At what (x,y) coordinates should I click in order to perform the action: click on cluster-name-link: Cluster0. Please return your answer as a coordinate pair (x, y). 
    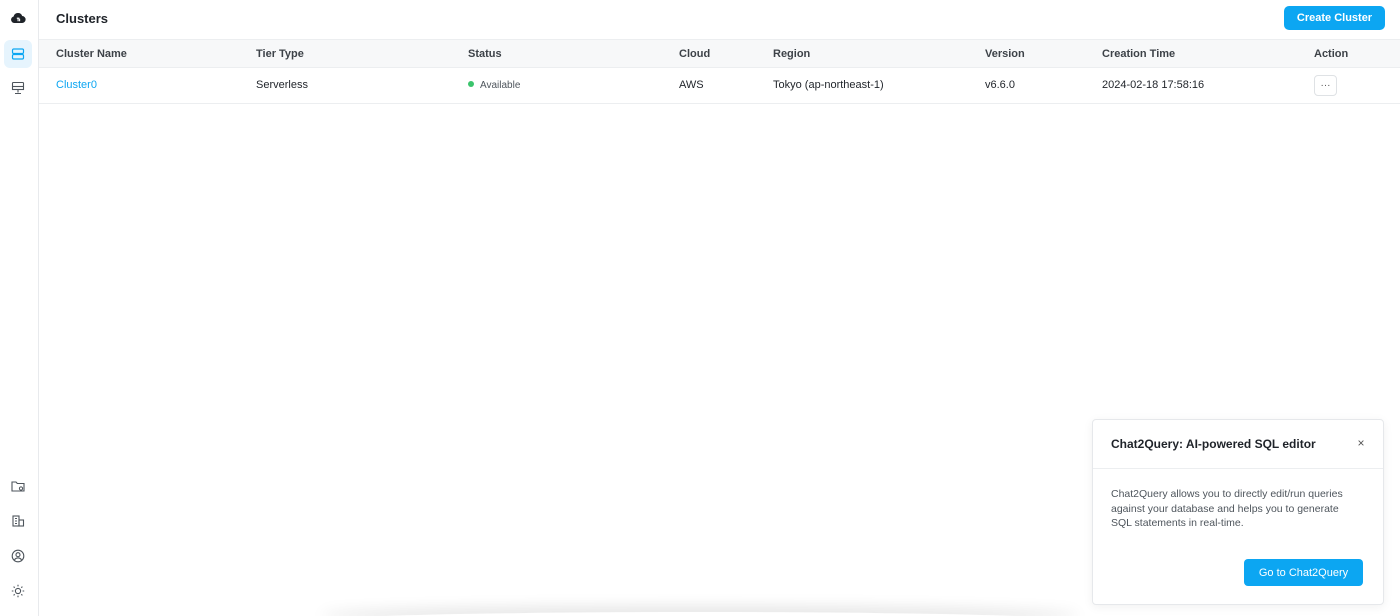
    Looking at the image, I should click on (76, 85).